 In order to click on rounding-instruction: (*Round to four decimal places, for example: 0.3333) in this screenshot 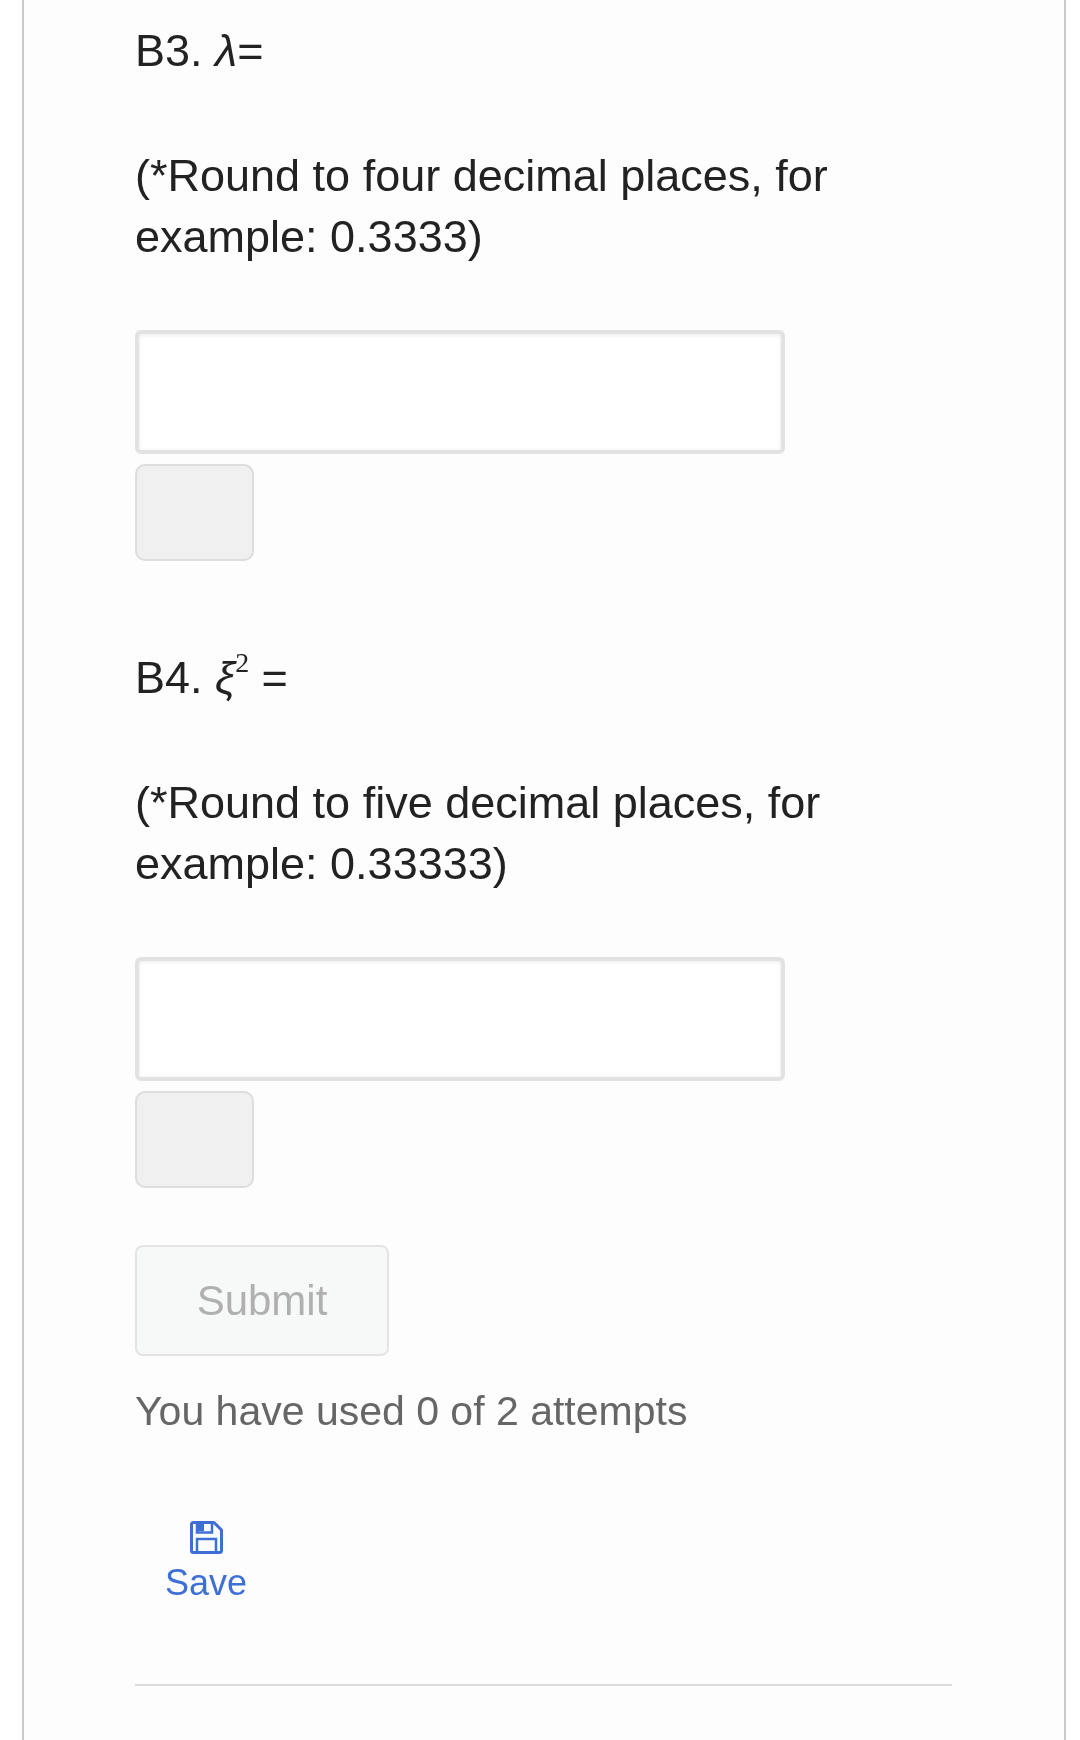, I will do `click(482, 206)`.